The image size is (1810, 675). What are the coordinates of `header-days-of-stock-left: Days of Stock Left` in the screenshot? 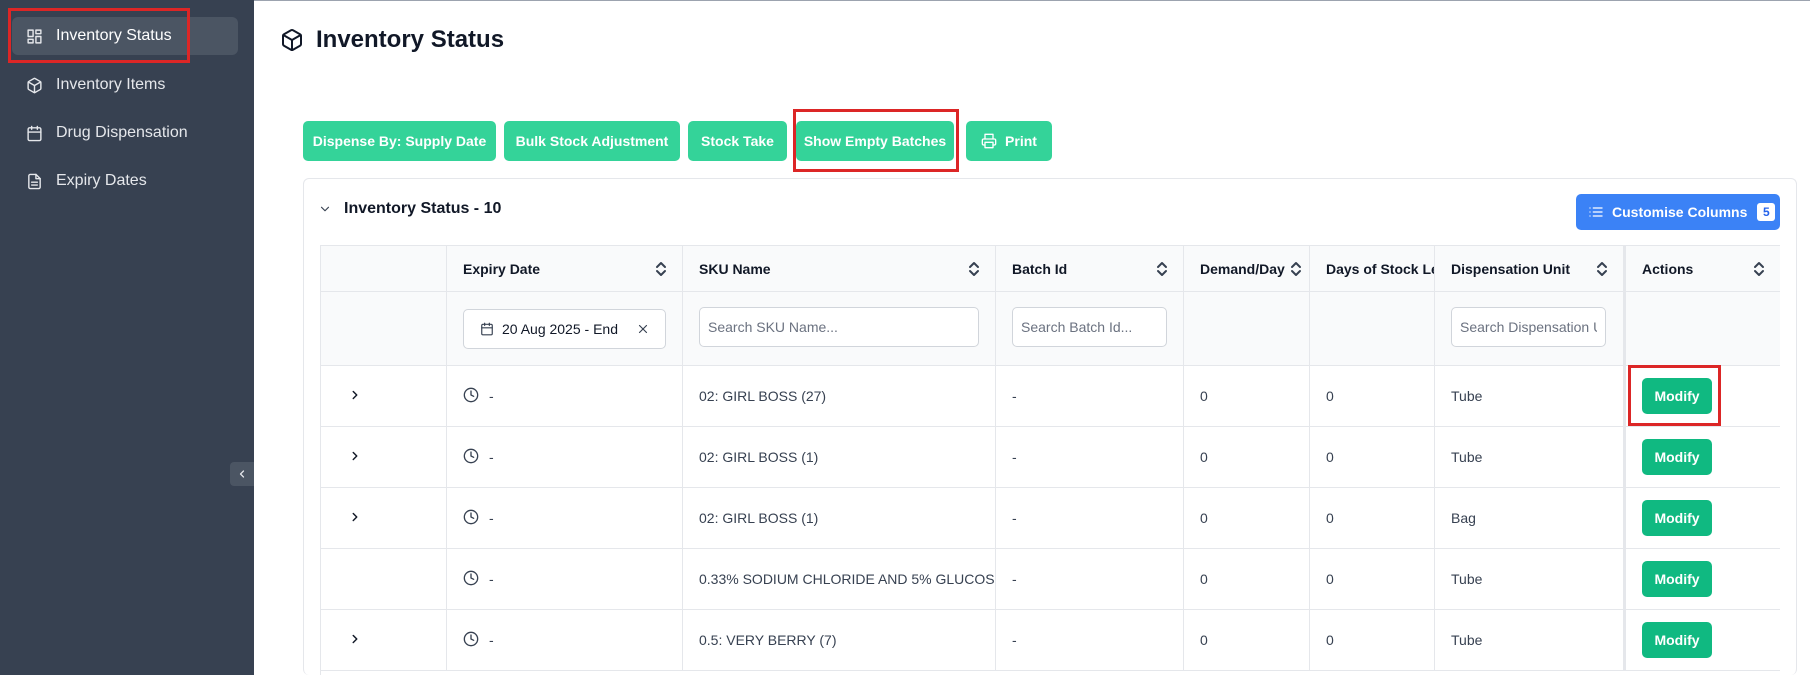 It's located at (1372, 268).